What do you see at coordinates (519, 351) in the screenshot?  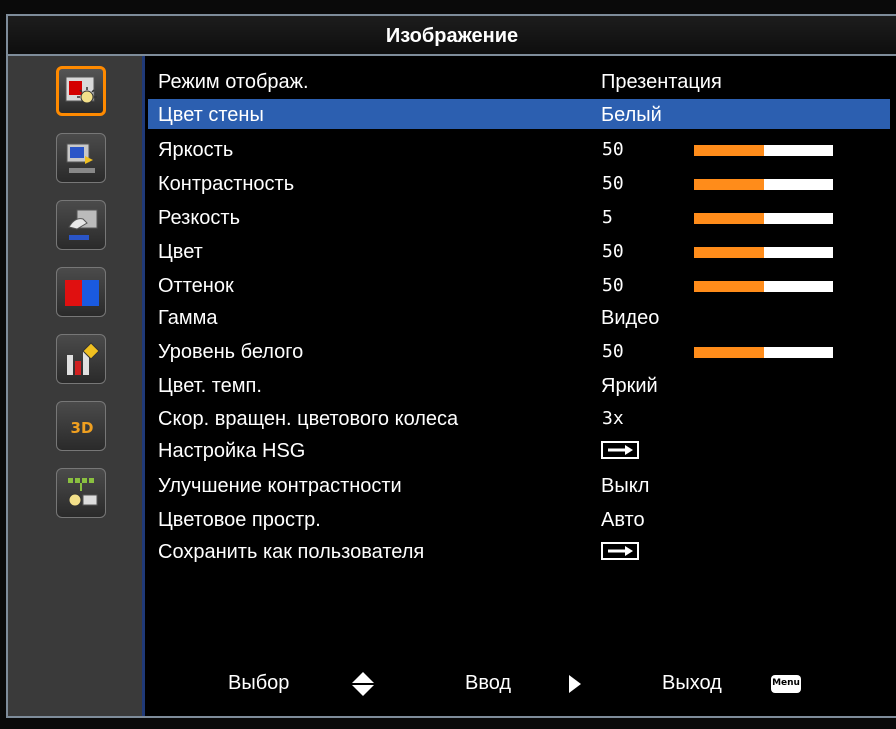 I see `menu-item-white-level: Уровень белого 50` at bounding box center [519, 351].